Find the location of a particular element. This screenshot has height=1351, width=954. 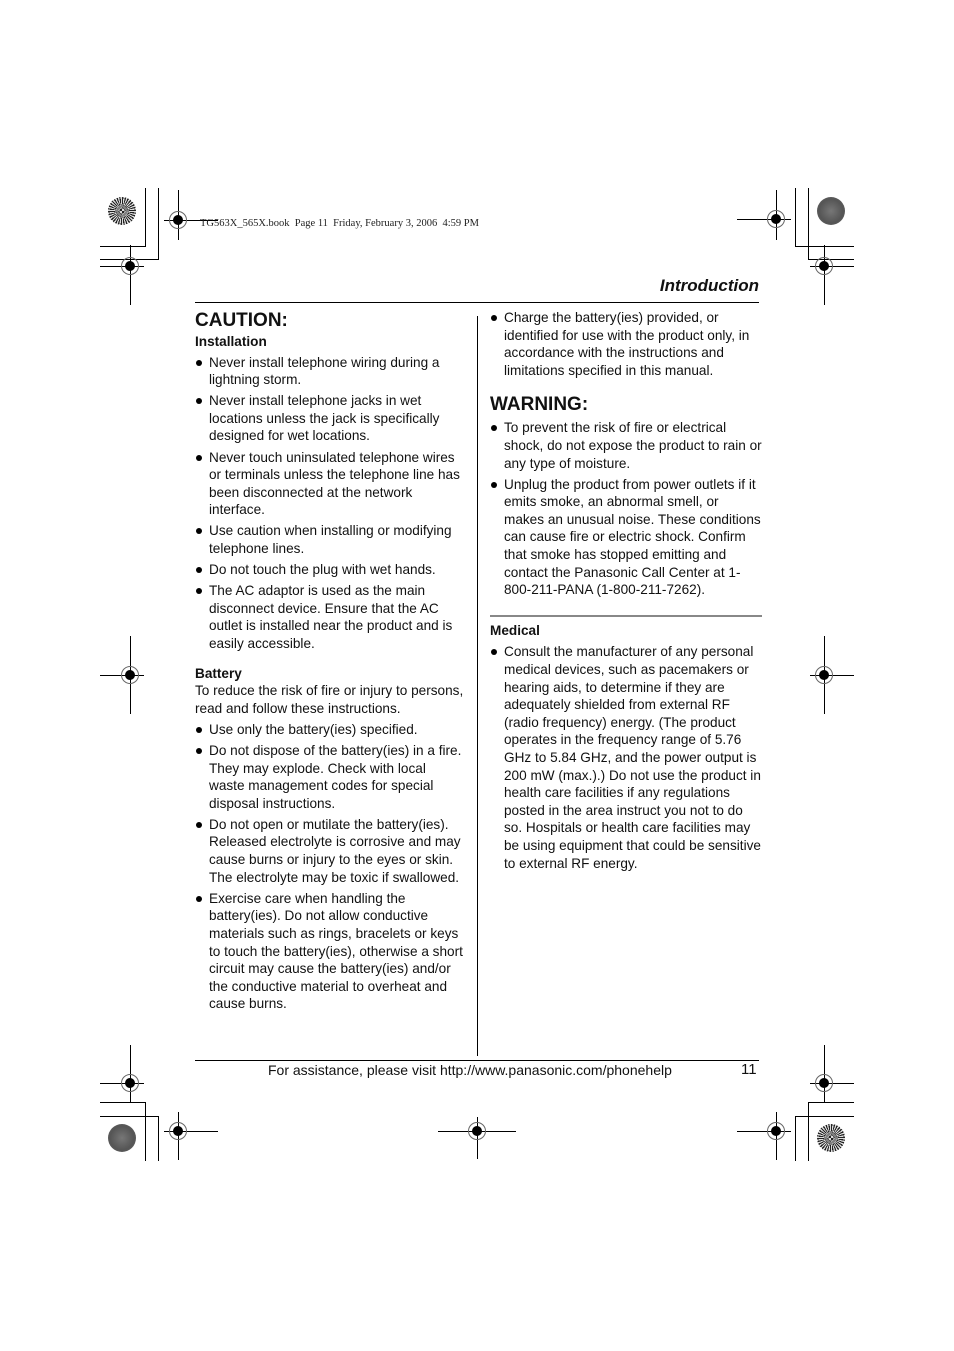

caution-heading: CAUTION: is located at coordinates (241, 320).